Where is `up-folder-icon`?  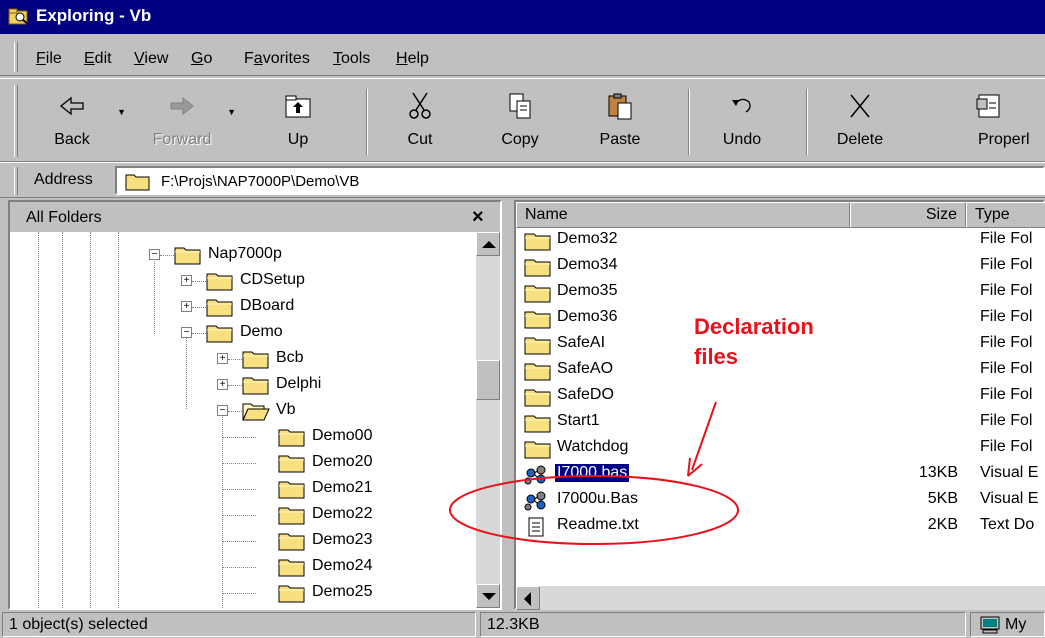
up-folder-icon is located at coordinates (298, 106).